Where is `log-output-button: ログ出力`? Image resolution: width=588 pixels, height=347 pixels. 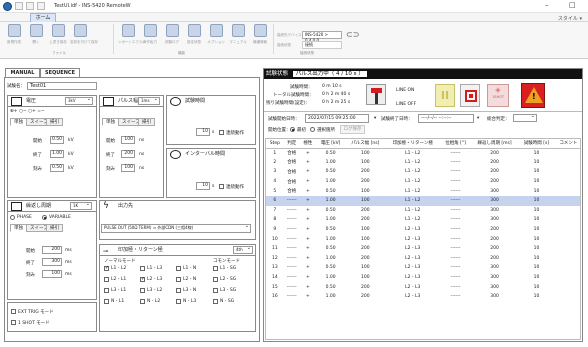 log-output-button: ログ出力 is located at coordinates (150, 36).